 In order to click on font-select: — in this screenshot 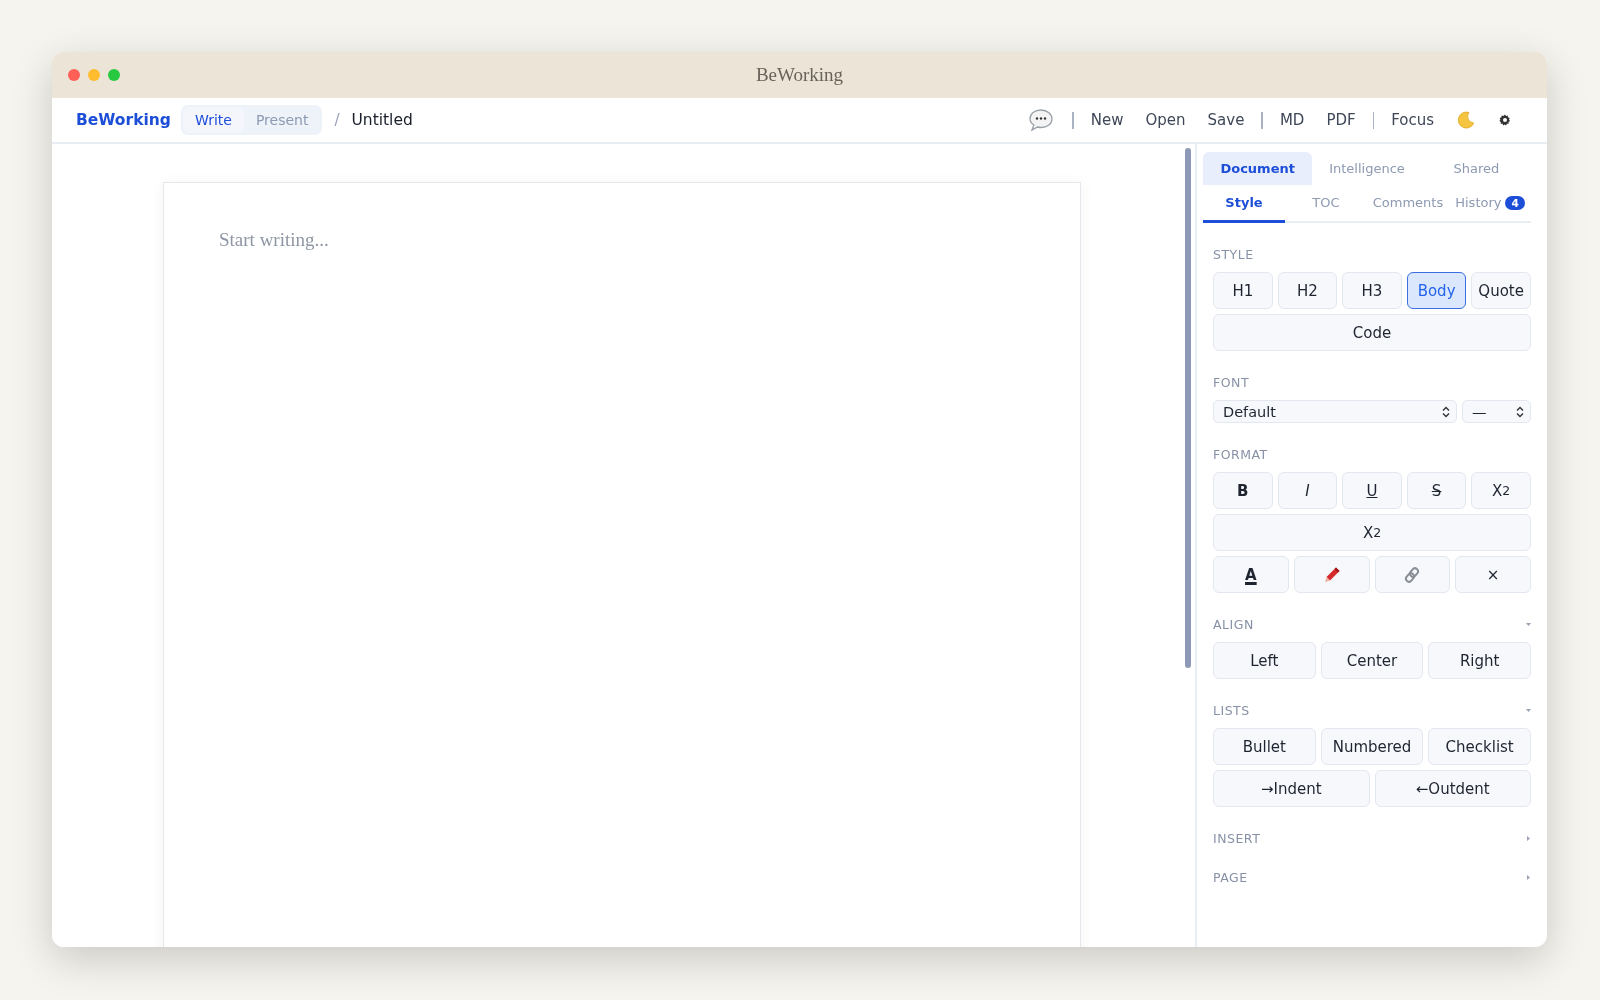, I will do `click(1496, 411)`.